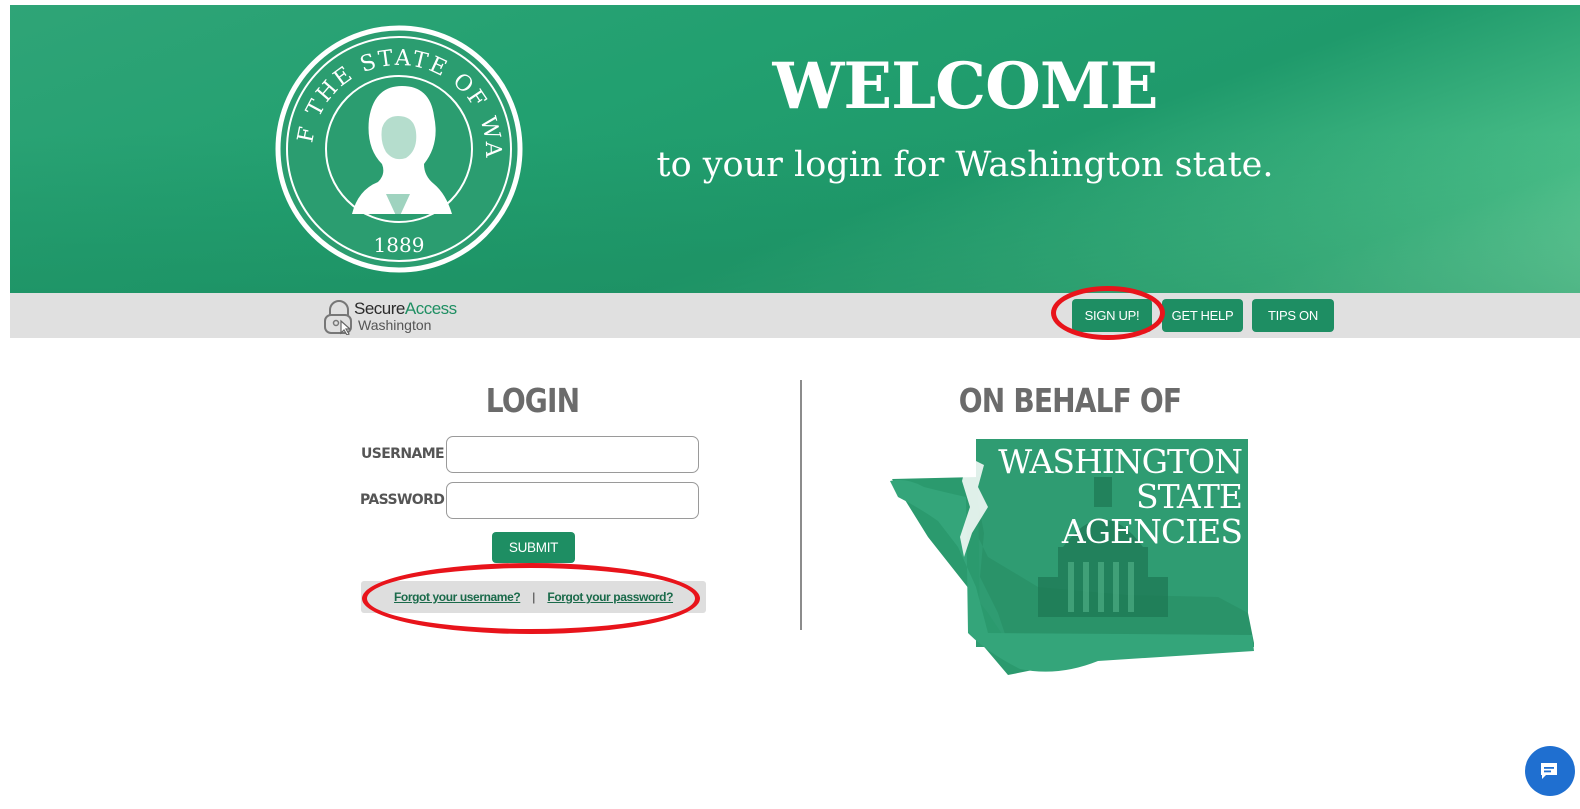 This screenshot has width=1580, height=809. I want to click on state-seal-logo: THE SEAL OF THE STATE OF WASHINGTON 1889, so click(398, 148).